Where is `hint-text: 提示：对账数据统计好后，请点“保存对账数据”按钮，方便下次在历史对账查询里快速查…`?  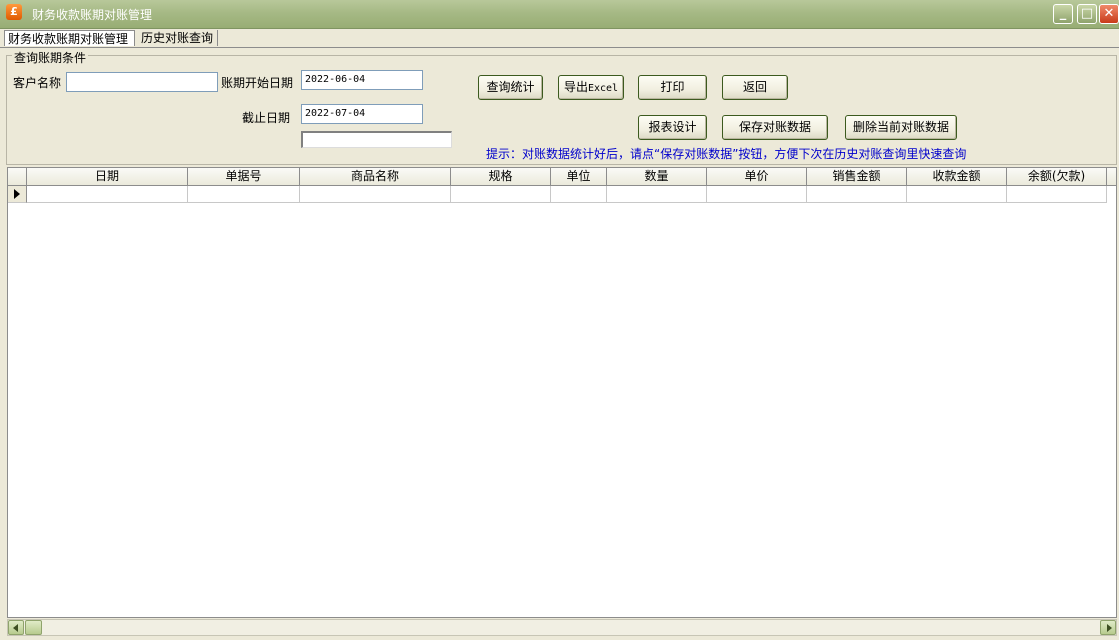
hint-text: 提示：对账数据统计好后，请点“保存对账数据”按钮，方便下次在历史对账查询里快速查… is located at coordinates (726, 154).